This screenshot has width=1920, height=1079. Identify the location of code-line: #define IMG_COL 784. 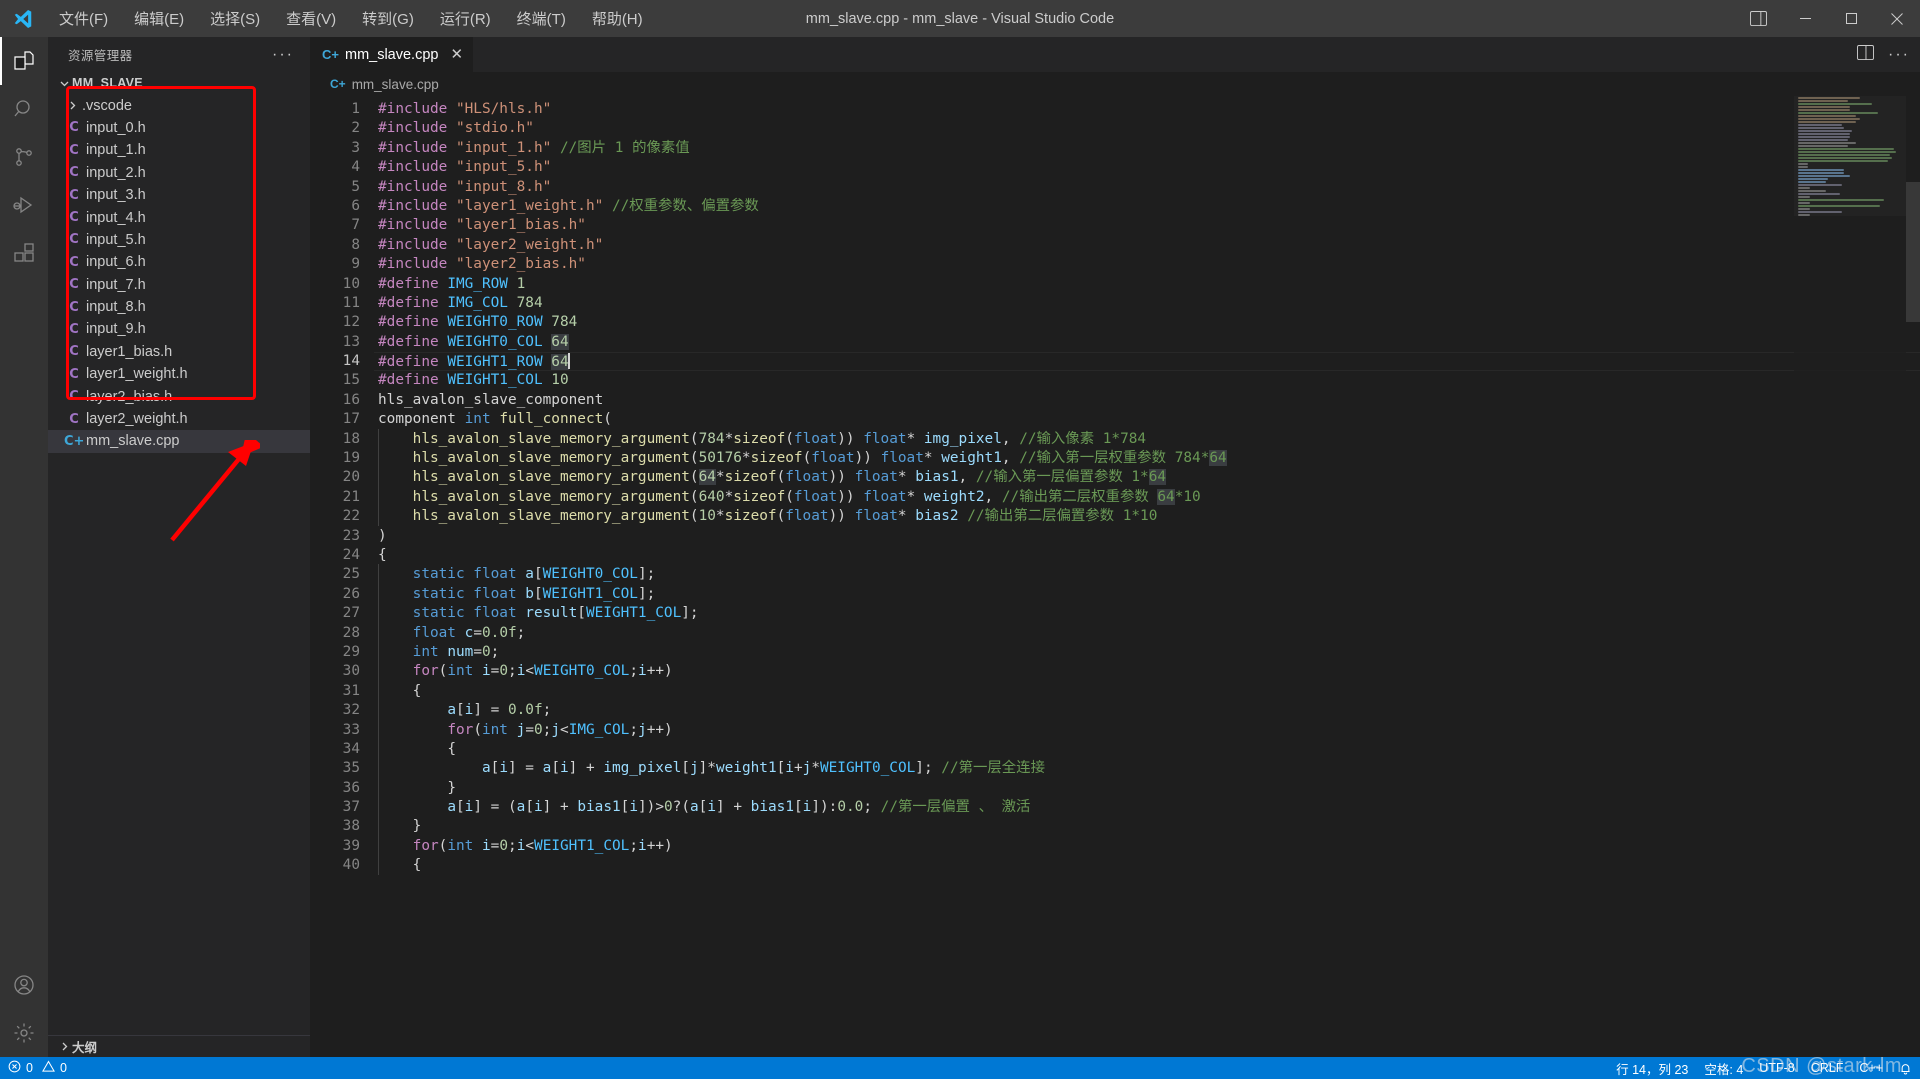
(1147, 303).